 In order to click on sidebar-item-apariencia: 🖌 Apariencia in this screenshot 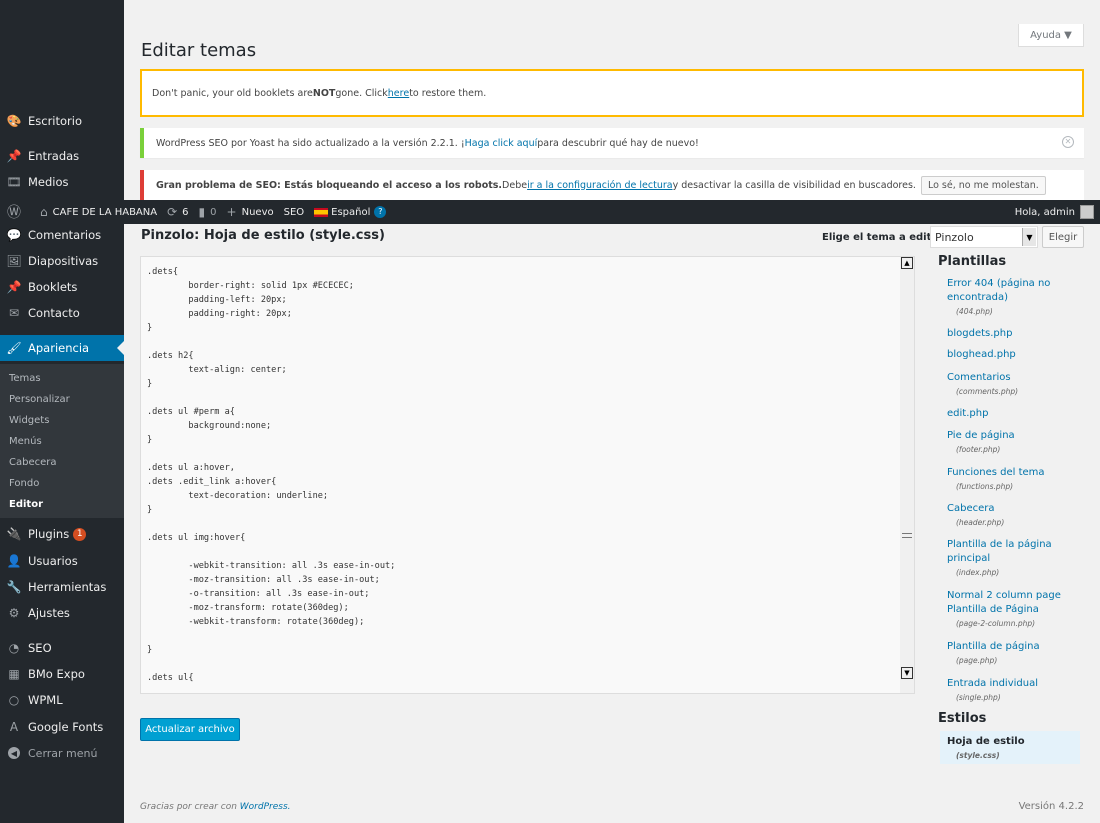, I will do `click(62, 348)`.